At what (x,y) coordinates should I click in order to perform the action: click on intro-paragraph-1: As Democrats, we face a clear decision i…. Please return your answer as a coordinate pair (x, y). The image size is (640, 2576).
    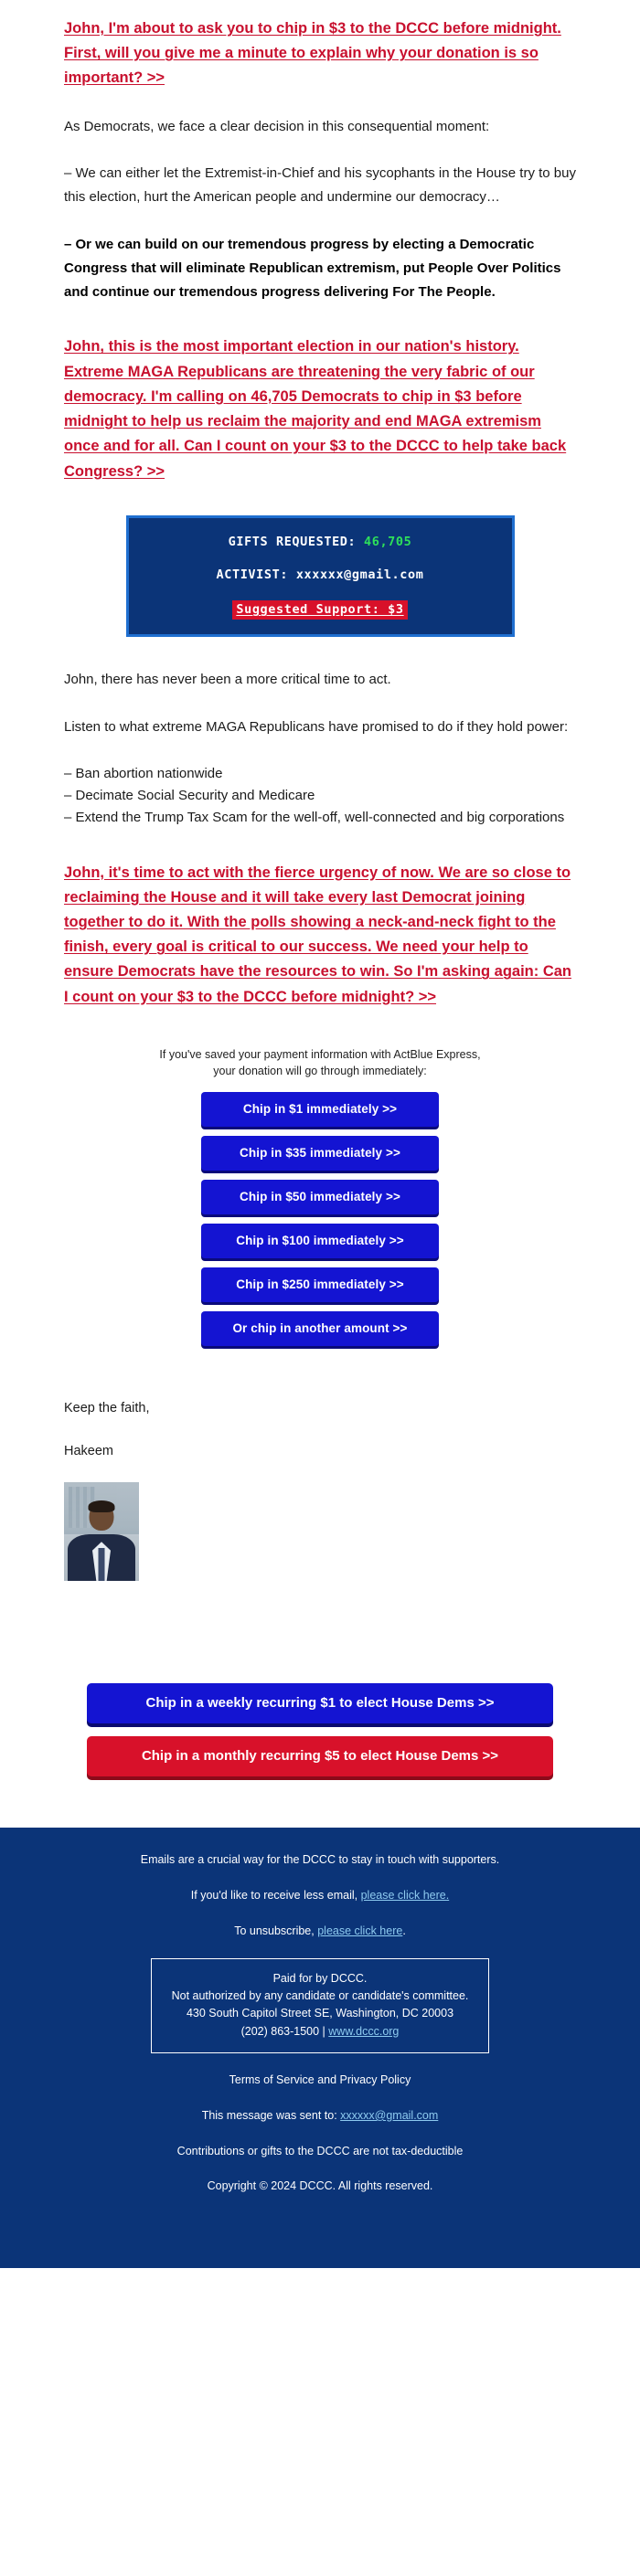
    Looking at the image, I should click on (277, 126).